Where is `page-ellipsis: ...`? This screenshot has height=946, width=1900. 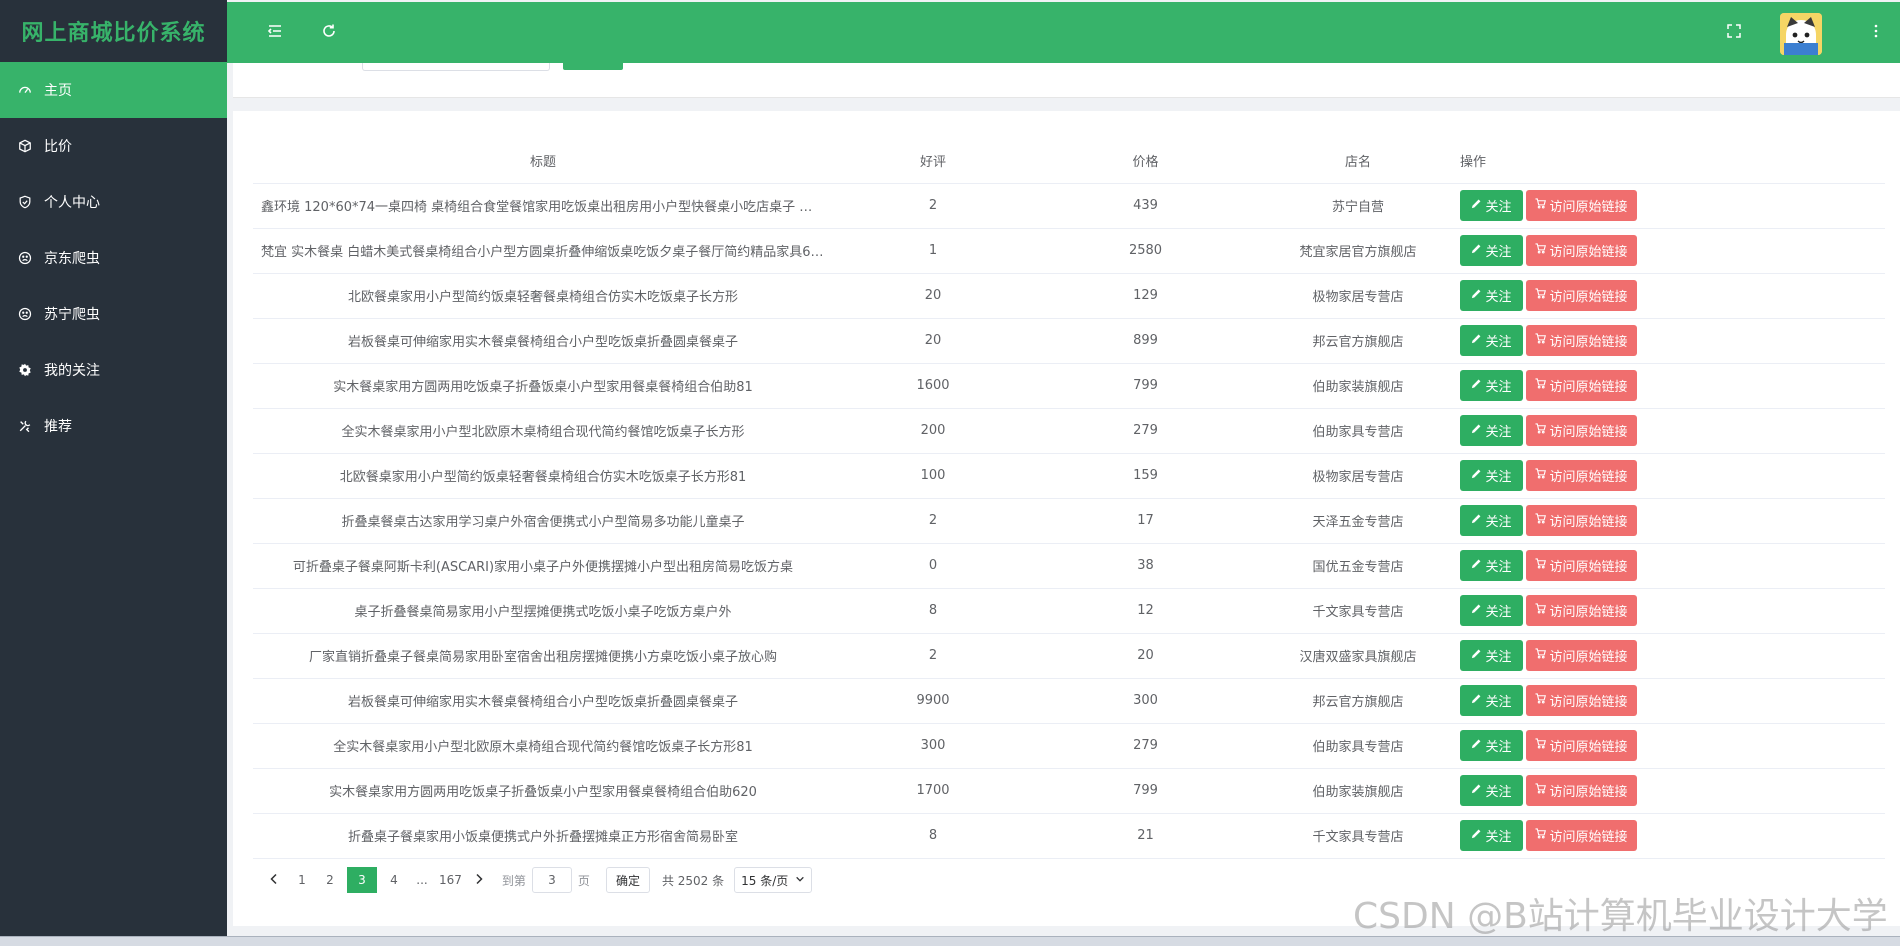 page-ellipsis: ... is located at coordinates (422, 880).